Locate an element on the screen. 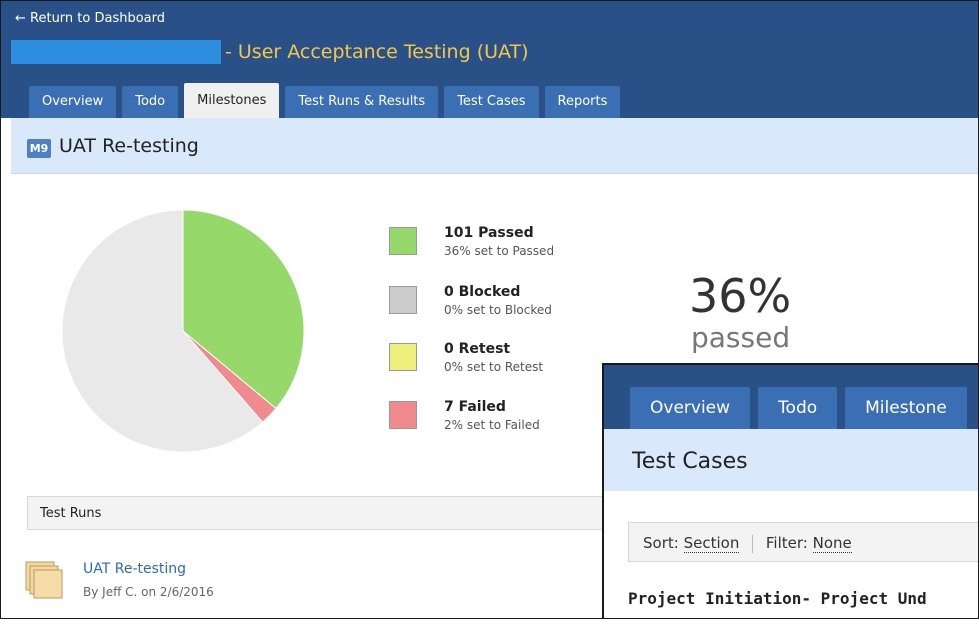 The height and width of the screenshot is (619, 979). legend-title-blocked: 0 Blocked is located at coordinates (482, 292).